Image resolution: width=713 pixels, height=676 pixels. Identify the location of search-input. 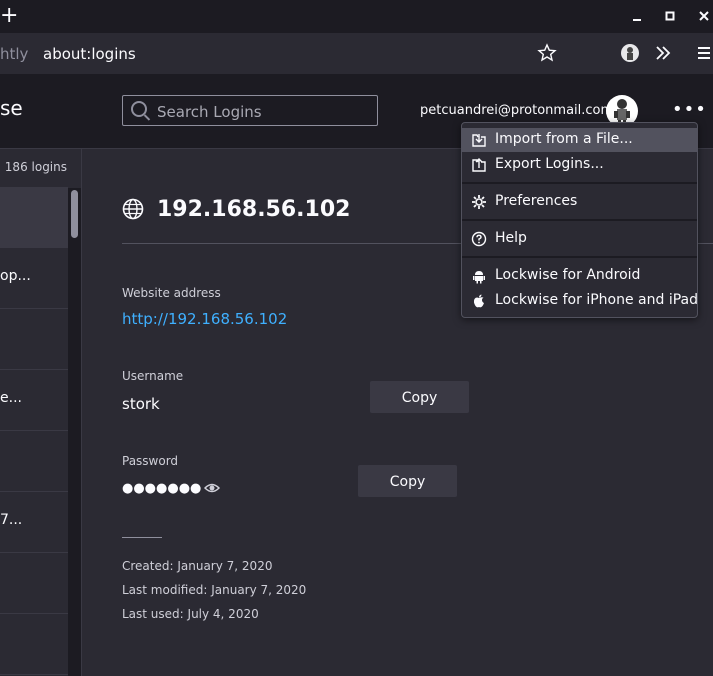
(264, 112).